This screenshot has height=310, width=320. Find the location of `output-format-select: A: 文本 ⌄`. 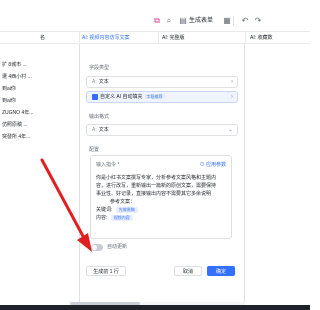

output-format-select: A: 文本 ⌄ is located at coordinates (162, 130).